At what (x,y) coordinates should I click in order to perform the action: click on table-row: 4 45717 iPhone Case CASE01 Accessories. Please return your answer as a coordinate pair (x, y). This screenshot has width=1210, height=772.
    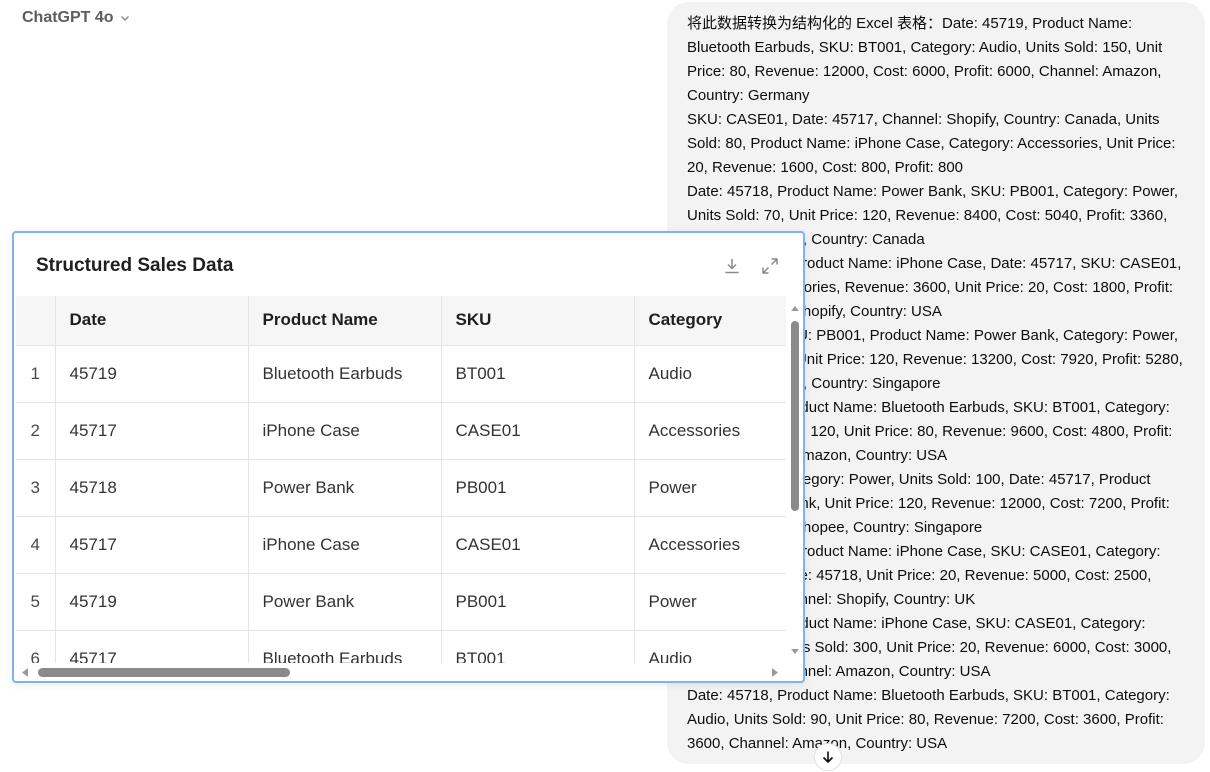
    Looking at the image, I should click on (401, 545).